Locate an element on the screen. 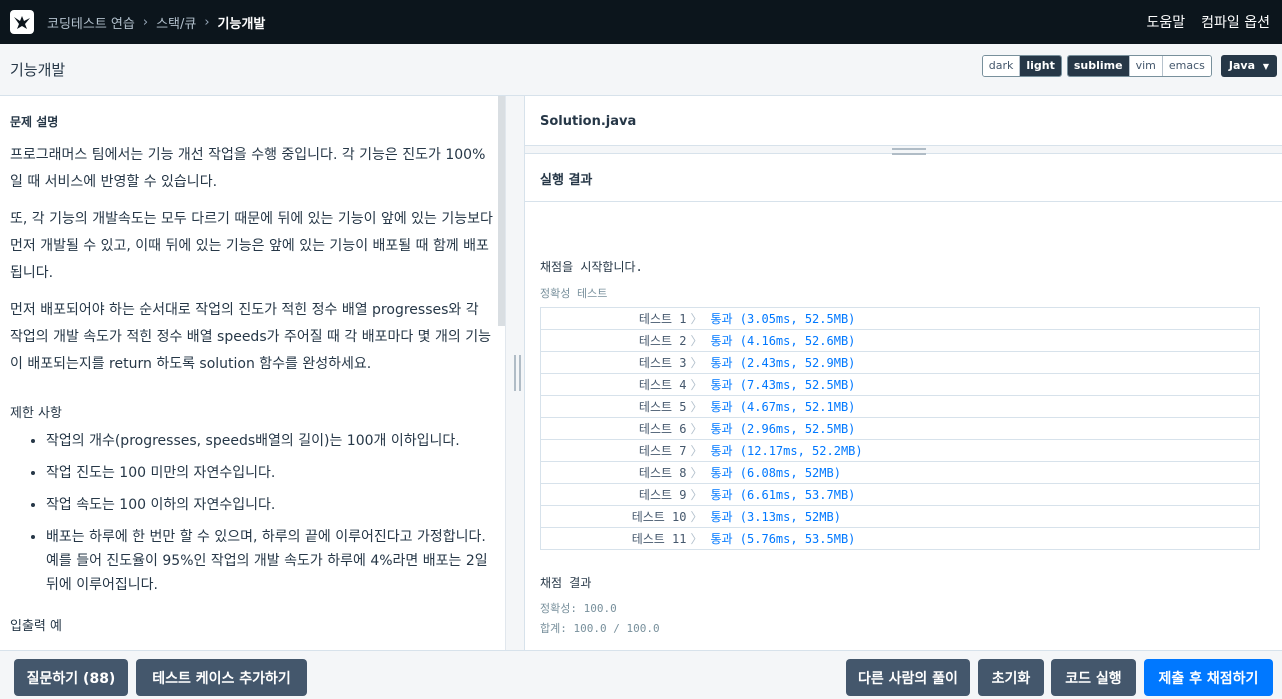  add-testcase-button: 테스트 케이스 추가하기 is located at coordinates (221, 677).